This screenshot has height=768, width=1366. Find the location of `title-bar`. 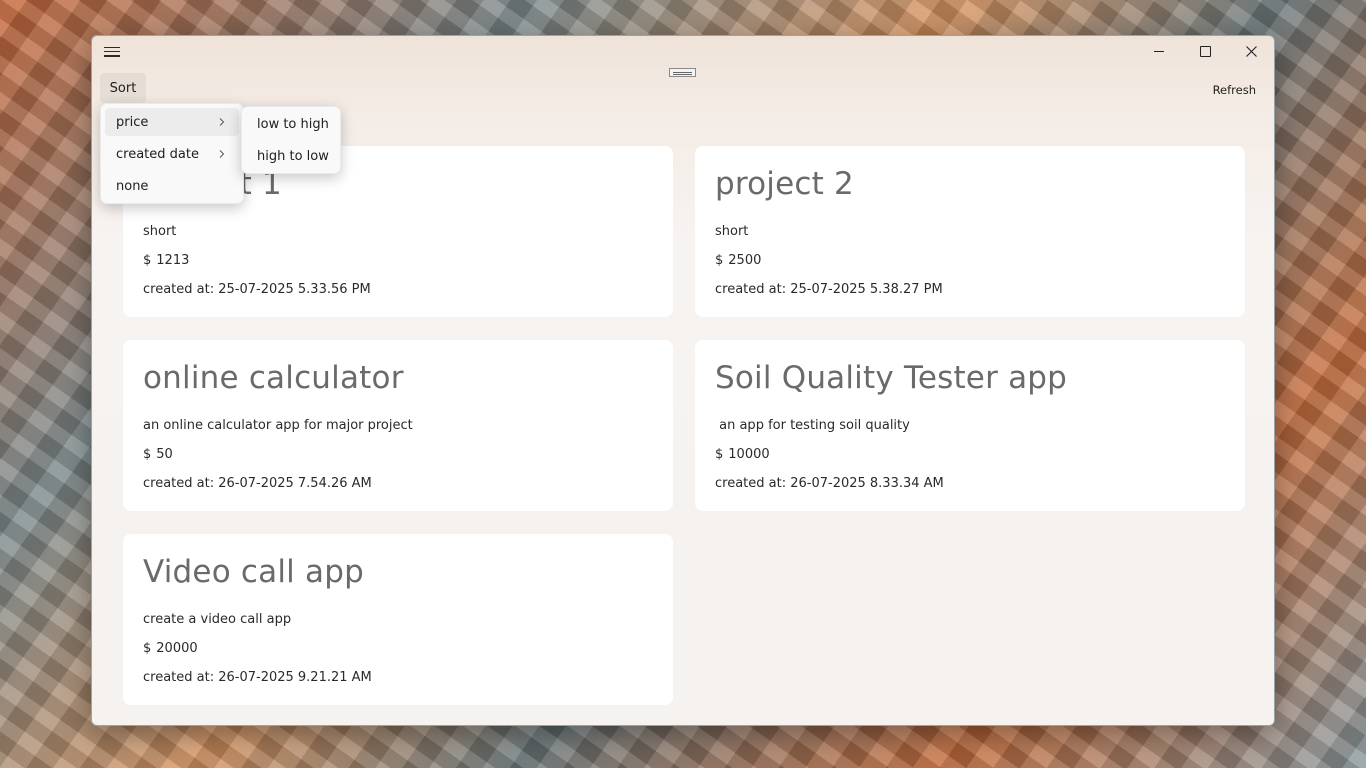

title-bar is located at coordinates (683, 51).